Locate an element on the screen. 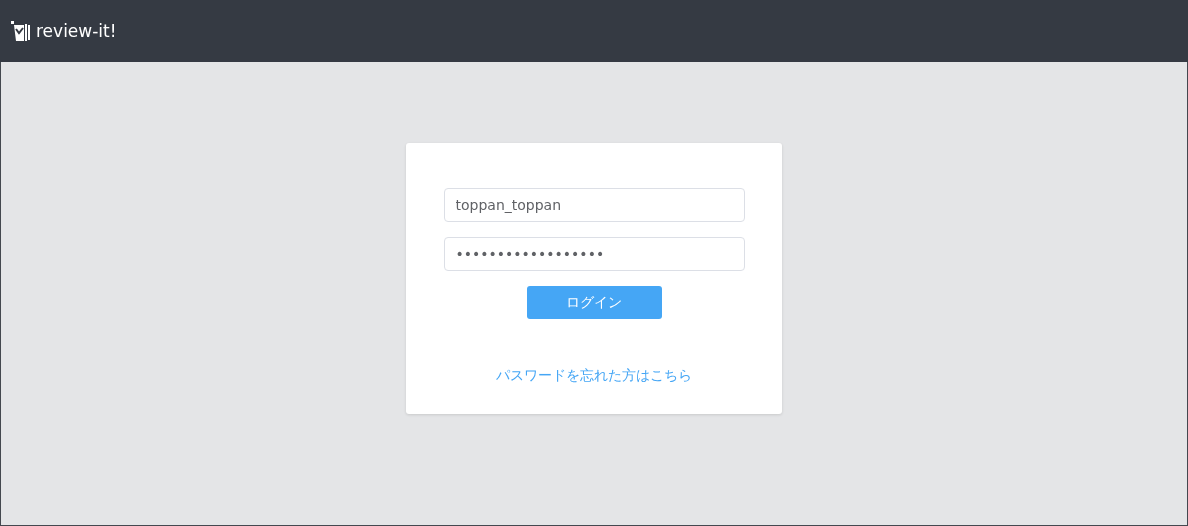 Image resolution: width=1188 pixels, height=526 pixels. password-field: •••••••••••••••••• is located at coordinates (594, 254).